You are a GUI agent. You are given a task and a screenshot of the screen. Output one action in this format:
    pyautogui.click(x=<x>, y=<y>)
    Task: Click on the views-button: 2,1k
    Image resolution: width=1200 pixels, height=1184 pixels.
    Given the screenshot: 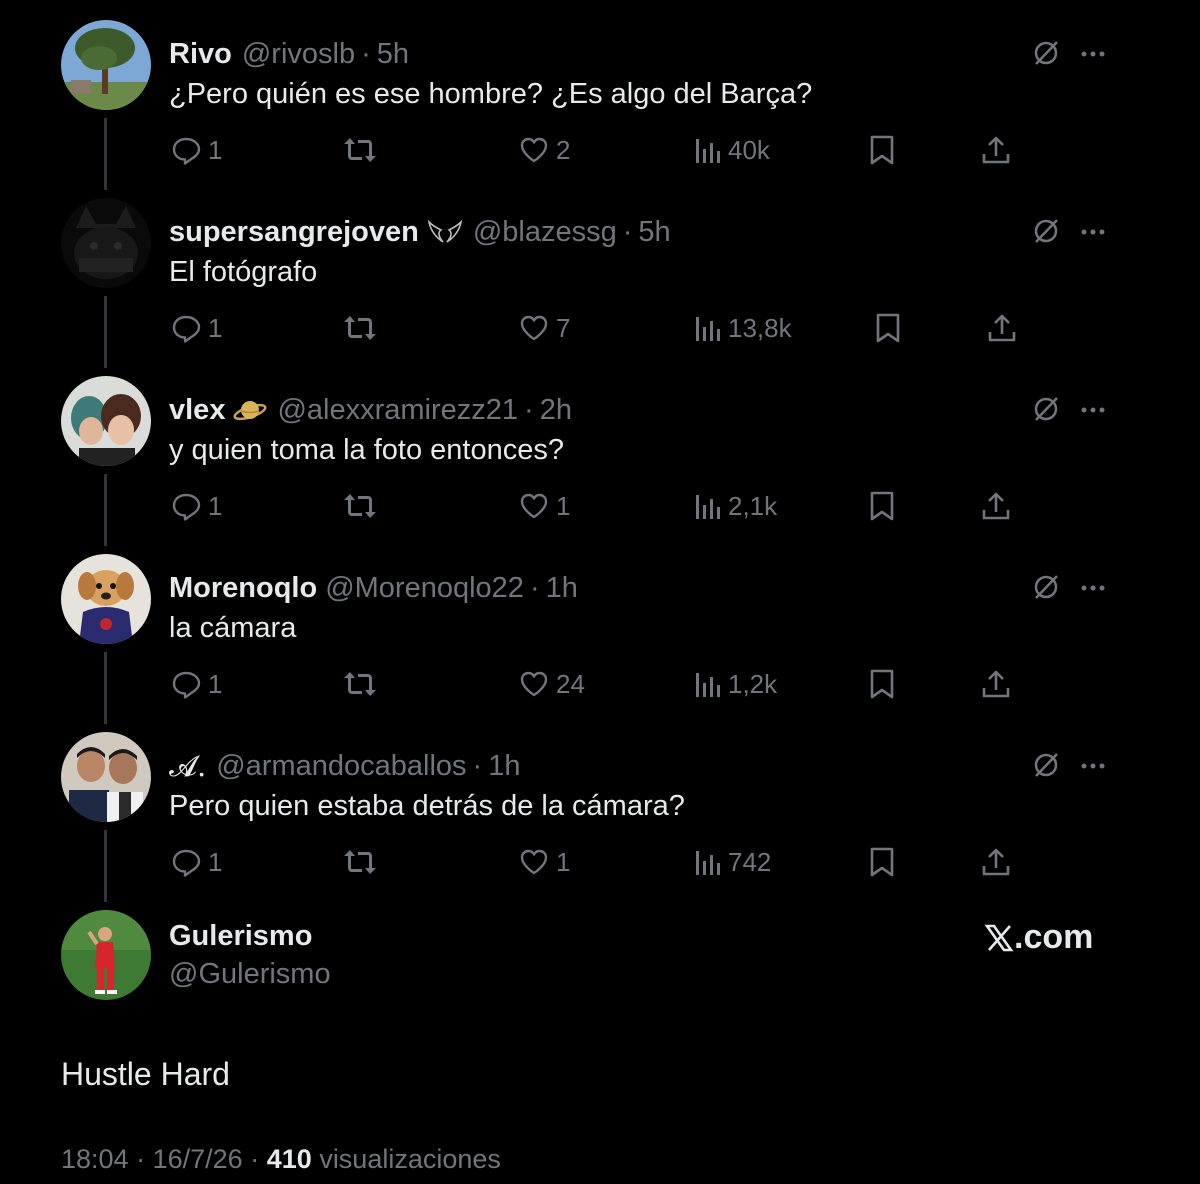 What is the action you would take?
    pyautogui.click(x=735, y=506)
    